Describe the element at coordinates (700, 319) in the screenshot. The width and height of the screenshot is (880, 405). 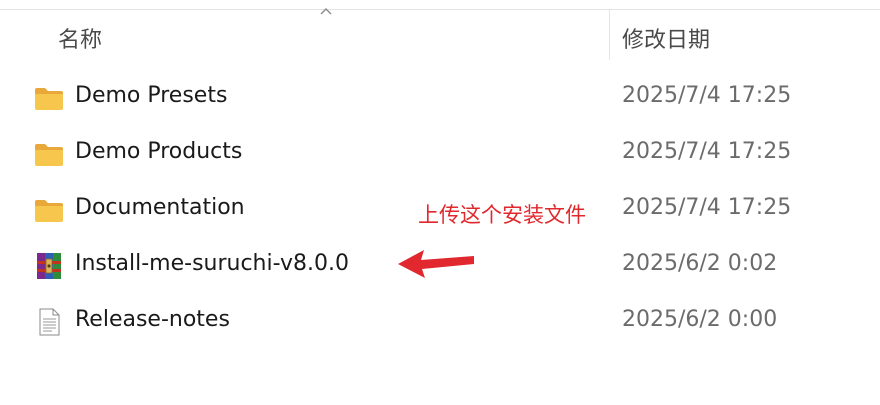
I see `file-date-modified: 2025/6/2 0:00` at that location.